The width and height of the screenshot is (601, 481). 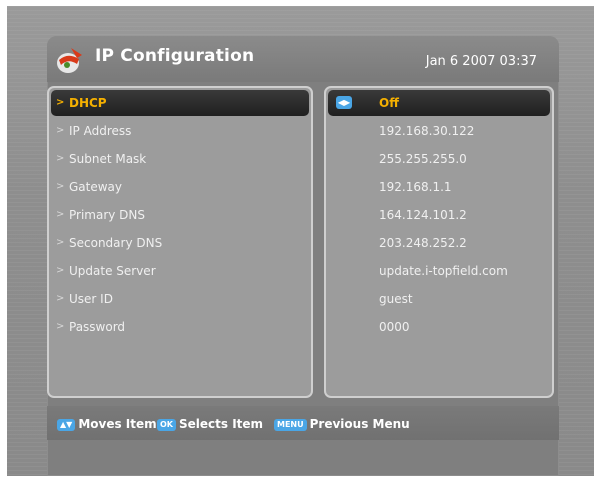 What do you see at coordinates (88, 103) in the screenshot?
I see `setting-label: DHCP` at bounding box center [88, 103].